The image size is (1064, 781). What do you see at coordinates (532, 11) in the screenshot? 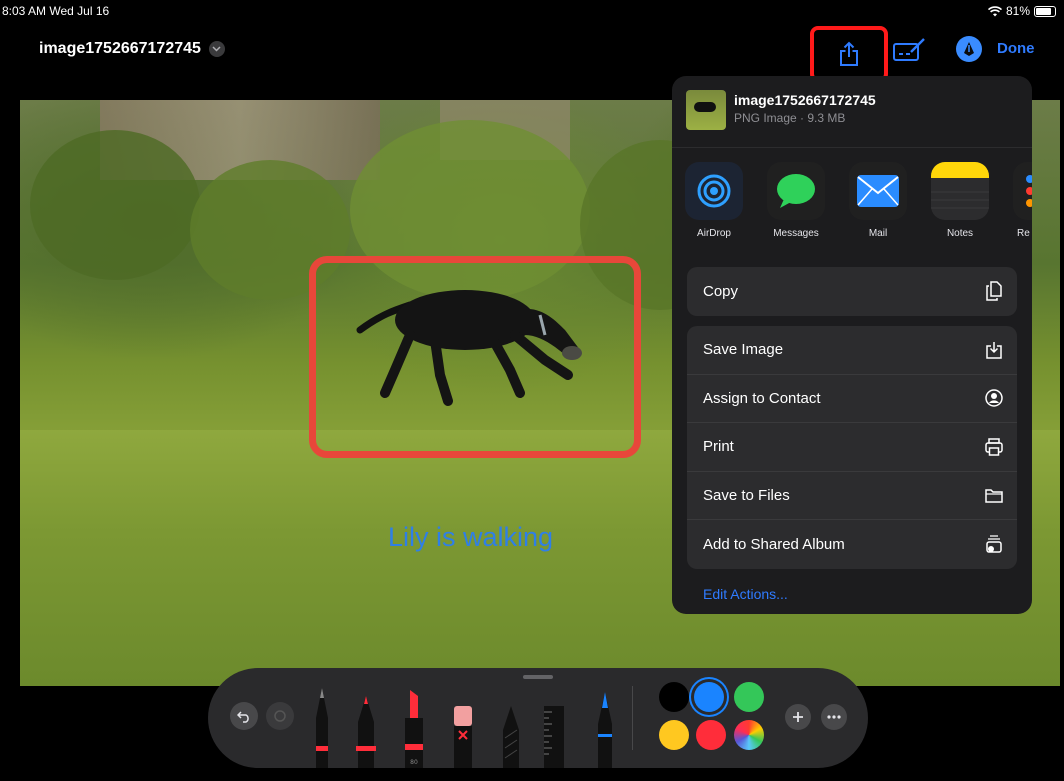
I see `status-bar: 8:03 AM Wed Jul 16 81%` at bounding box center [532, 11].